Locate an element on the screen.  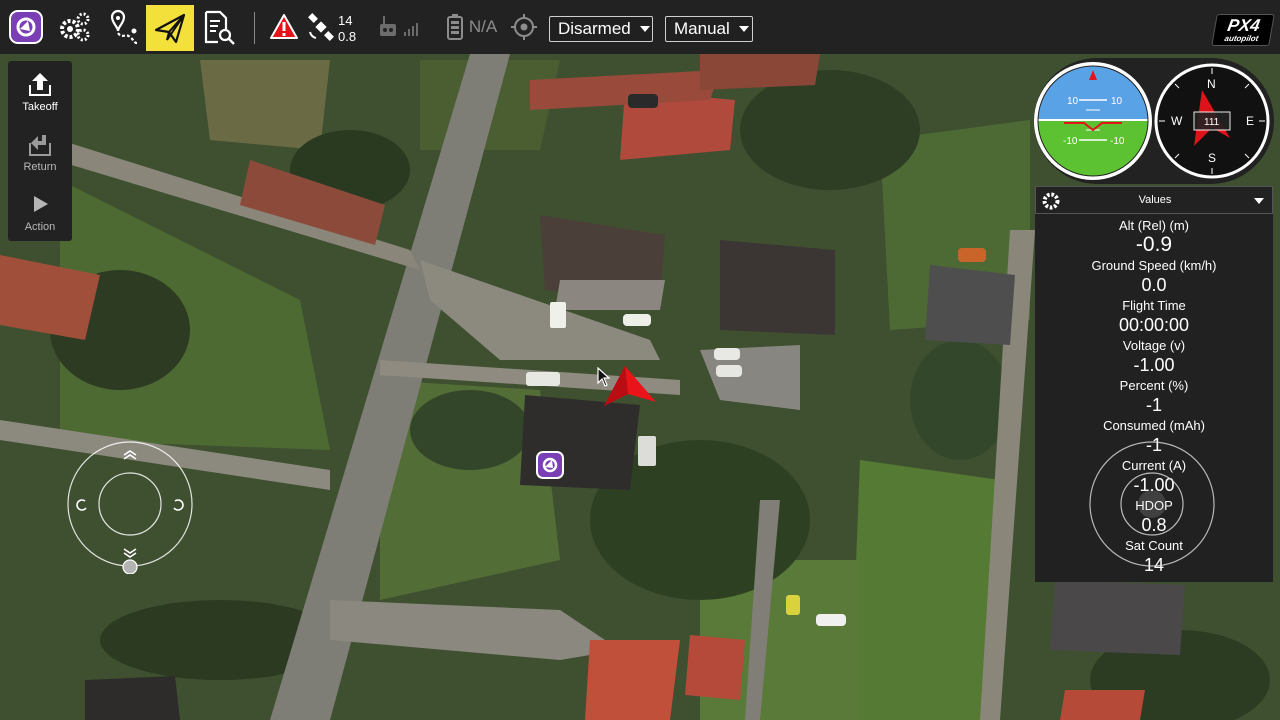
px4-logo: PX4 autopilot is located at coordinates (1243, 30).